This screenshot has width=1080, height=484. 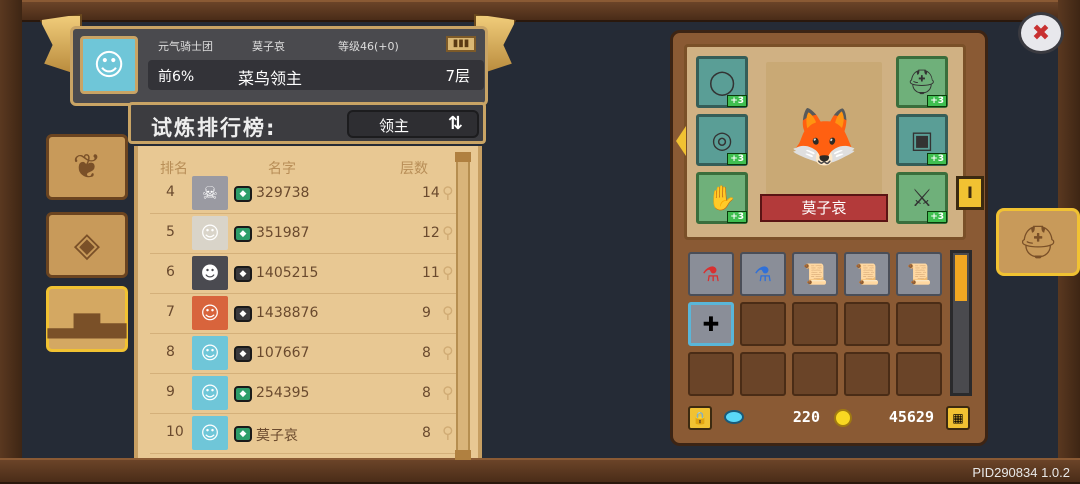 What do you see at coordinates (922, 198) in the screenshot?
I see `weapon-slot: ⚔ +3` at bounding box center [922, 198].